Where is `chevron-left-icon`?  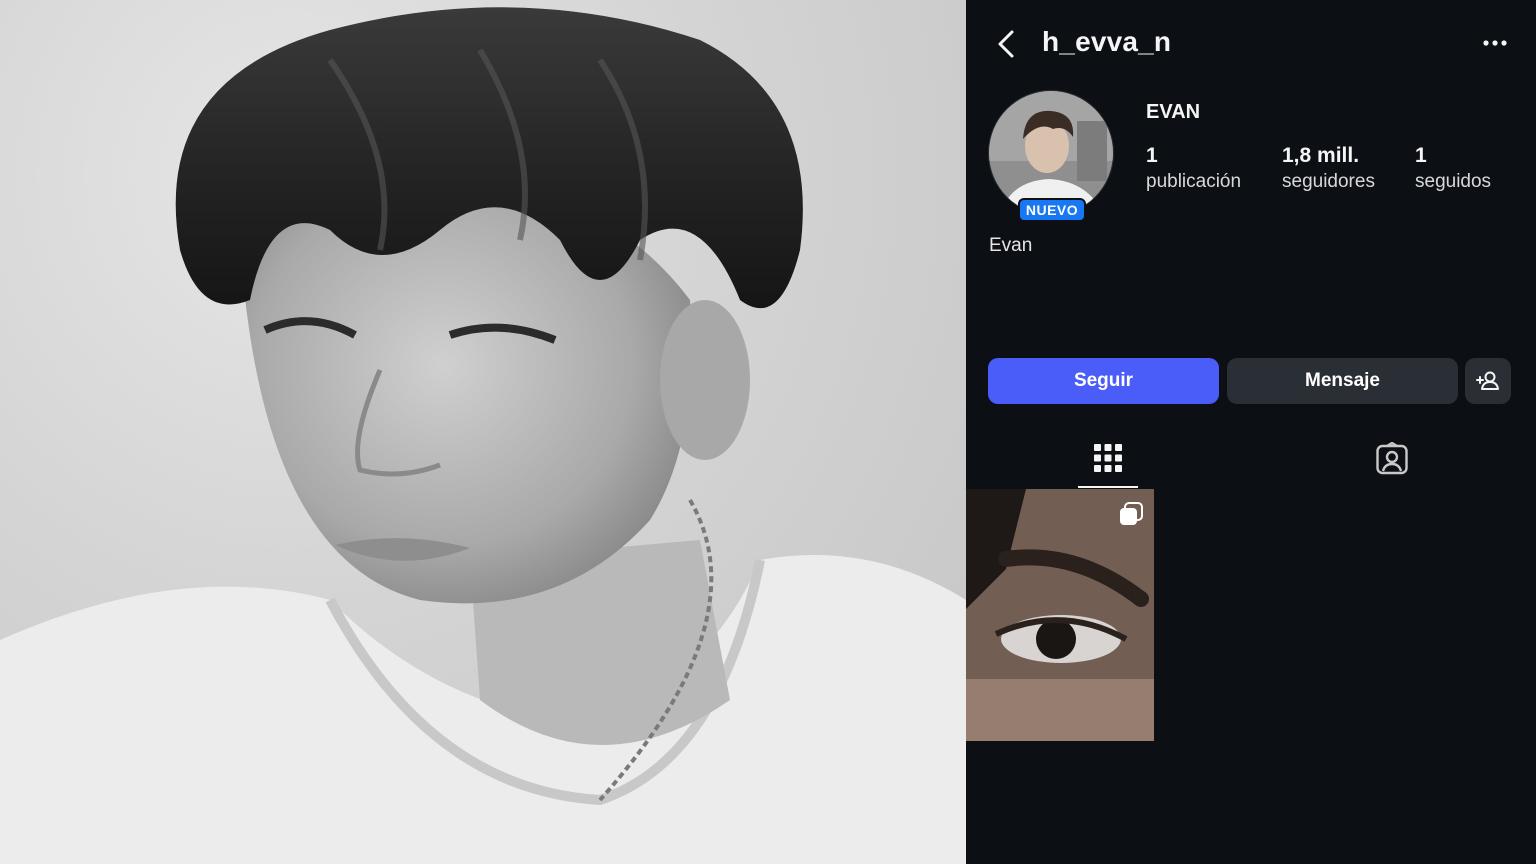 chevron-left-icon is located at coordinates (1006, 44).